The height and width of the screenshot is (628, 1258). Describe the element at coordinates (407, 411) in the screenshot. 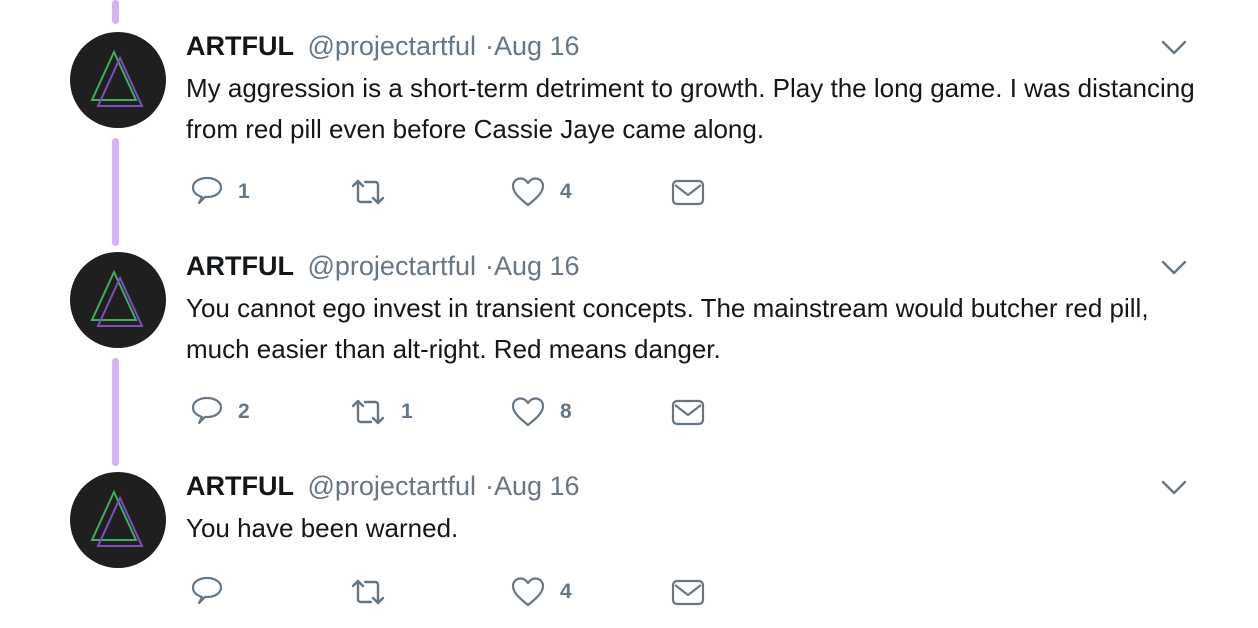

I see `retweet-count: 1` at that location.